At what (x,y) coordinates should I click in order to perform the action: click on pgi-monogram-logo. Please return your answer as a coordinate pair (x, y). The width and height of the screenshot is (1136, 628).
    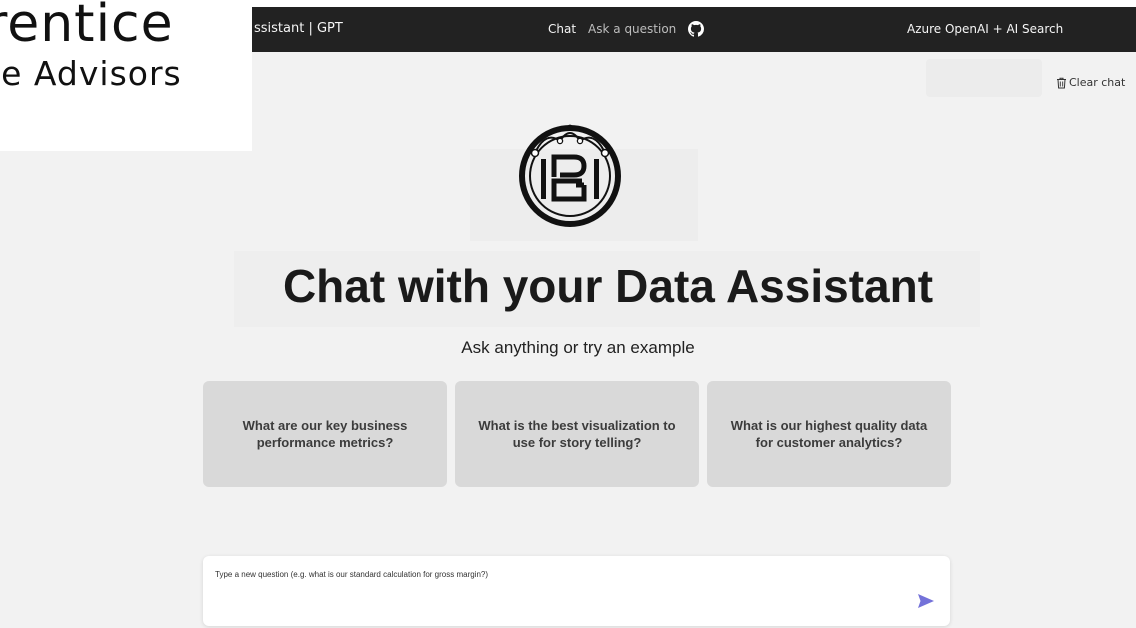
    Looking at the image, I should click on (570, 175).